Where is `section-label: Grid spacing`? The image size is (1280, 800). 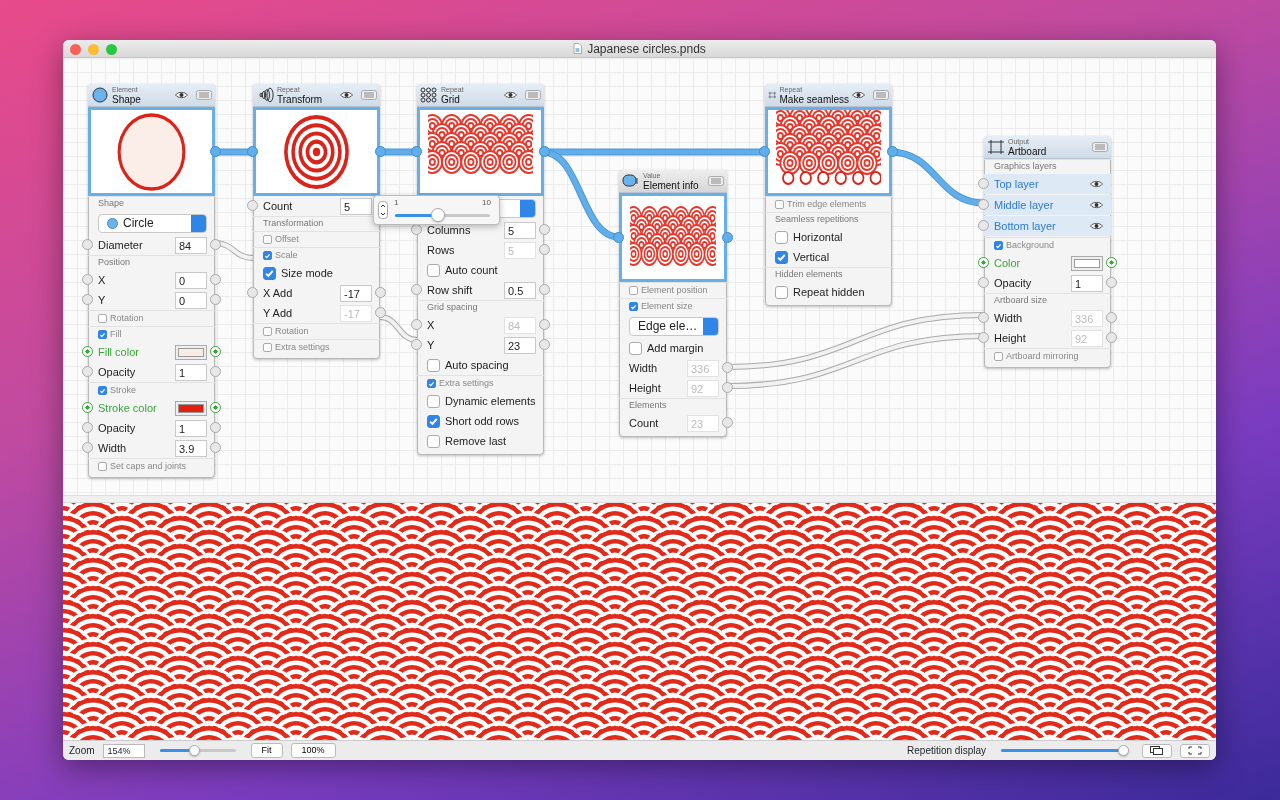
section-label: Grid spacing is located at coordinates (452, 308).